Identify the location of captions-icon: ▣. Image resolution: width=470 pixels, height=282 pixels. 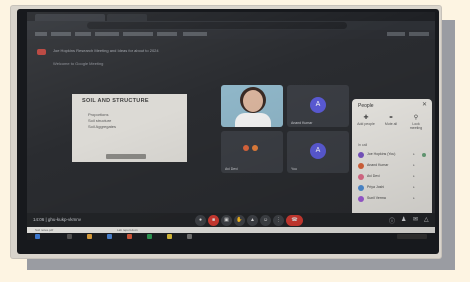
(226, 220).